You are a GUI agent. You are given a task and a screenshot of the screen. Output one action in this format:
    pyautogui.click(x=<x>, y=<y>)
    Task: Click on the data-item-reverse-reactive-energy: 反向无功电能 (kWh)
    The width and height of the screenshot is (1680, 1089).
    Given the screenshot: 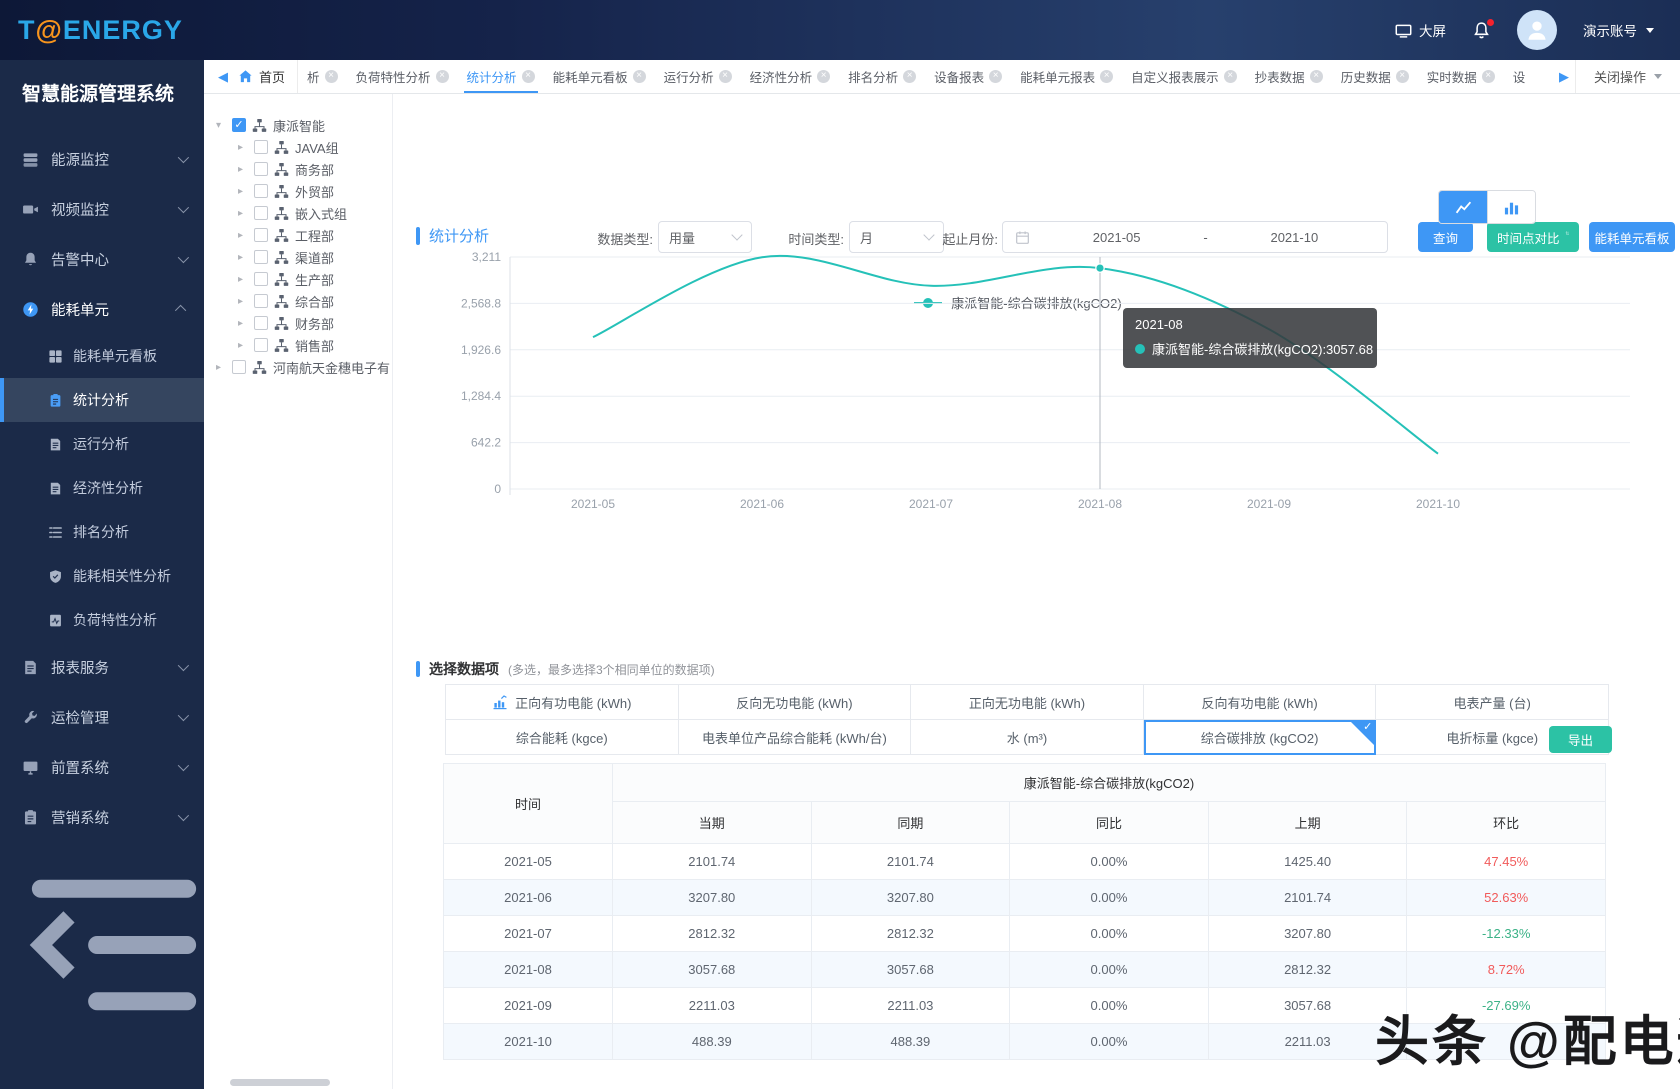 What is the action you would take?
    pyautogui.click(x=795, y=702)
    